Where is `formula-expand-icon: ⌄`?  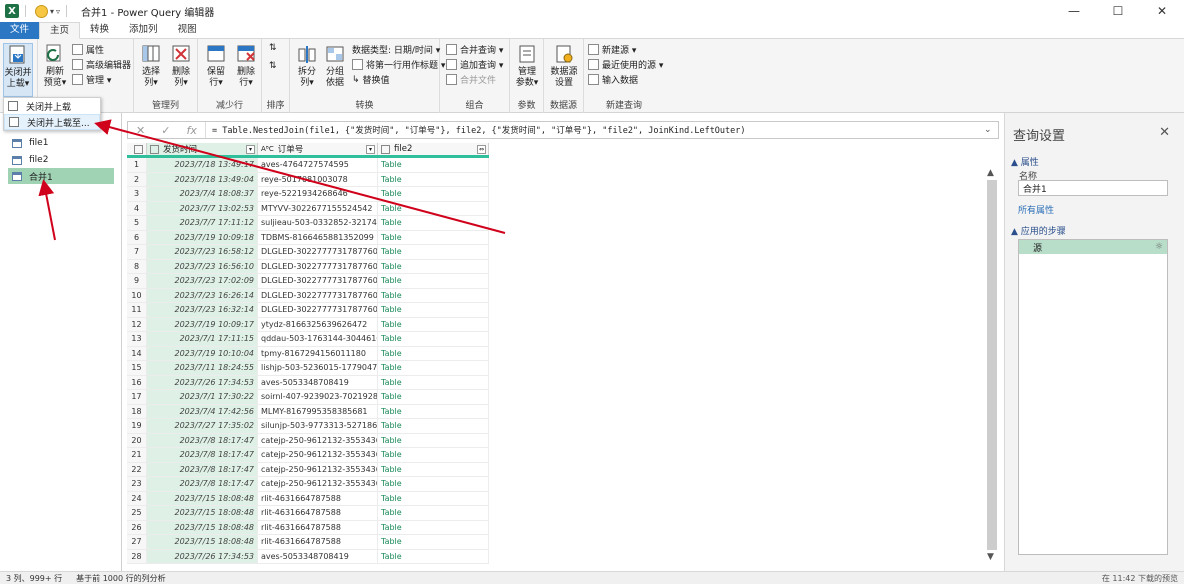 formula-expand-icon: ⌄ is located at coordinates (991, 130).